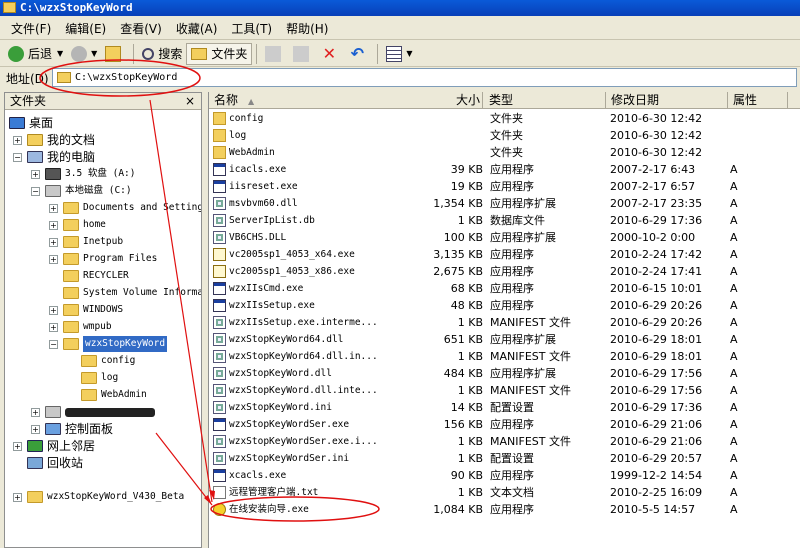 This screenshot has width=800, height=548. I want to click on file-attributes: A, so click(734, 220).